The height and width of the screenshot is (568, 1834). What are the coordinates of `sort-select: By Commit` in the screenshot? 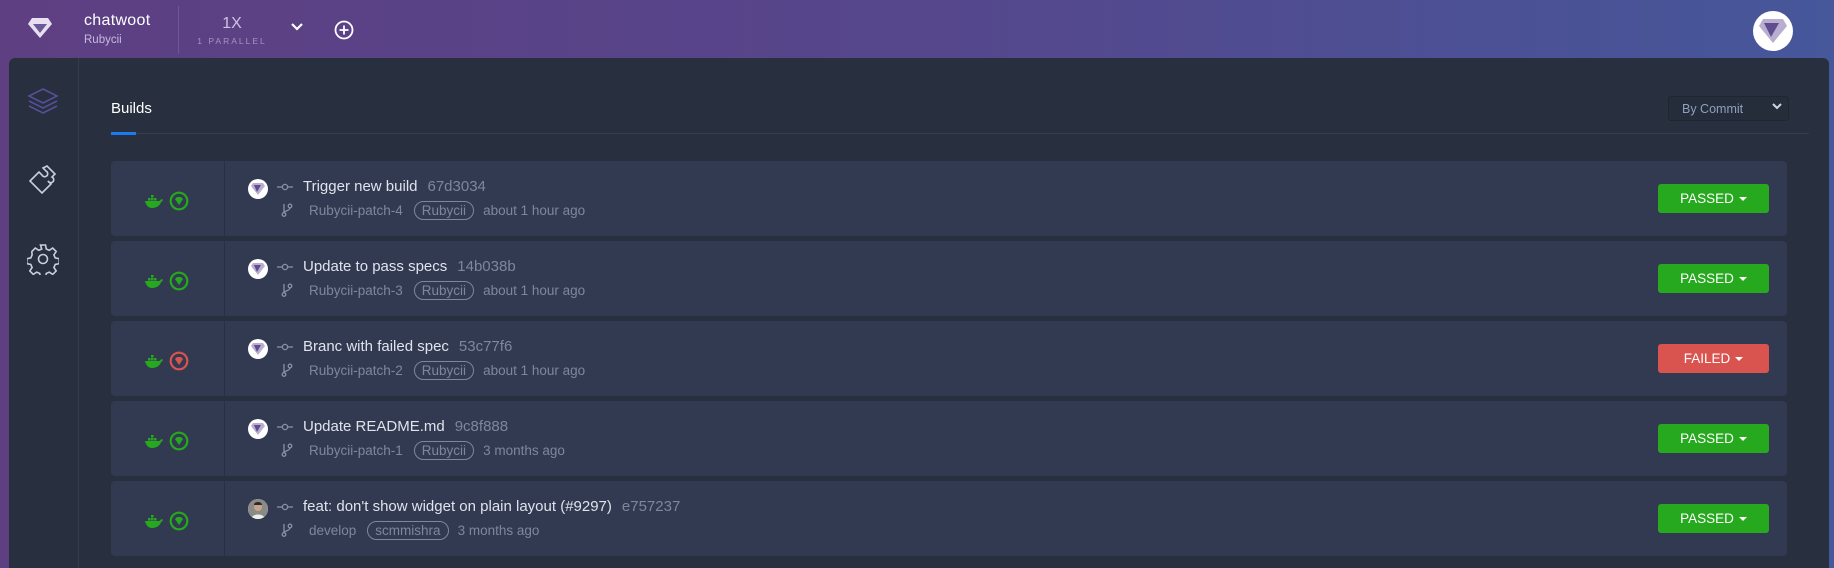 It's located at (1728, 108).